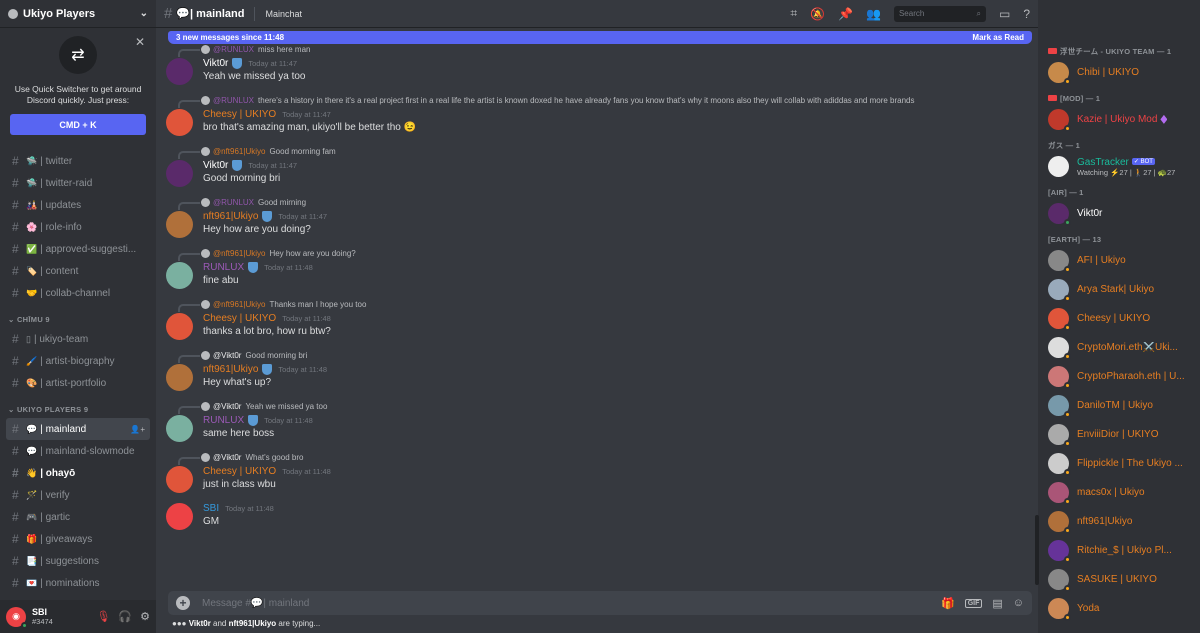  What do you see at coordinates (1137, 521) in the screenshot?
I see `member-name: nft961|Ukiyo` at bounding box center [1137, 521].